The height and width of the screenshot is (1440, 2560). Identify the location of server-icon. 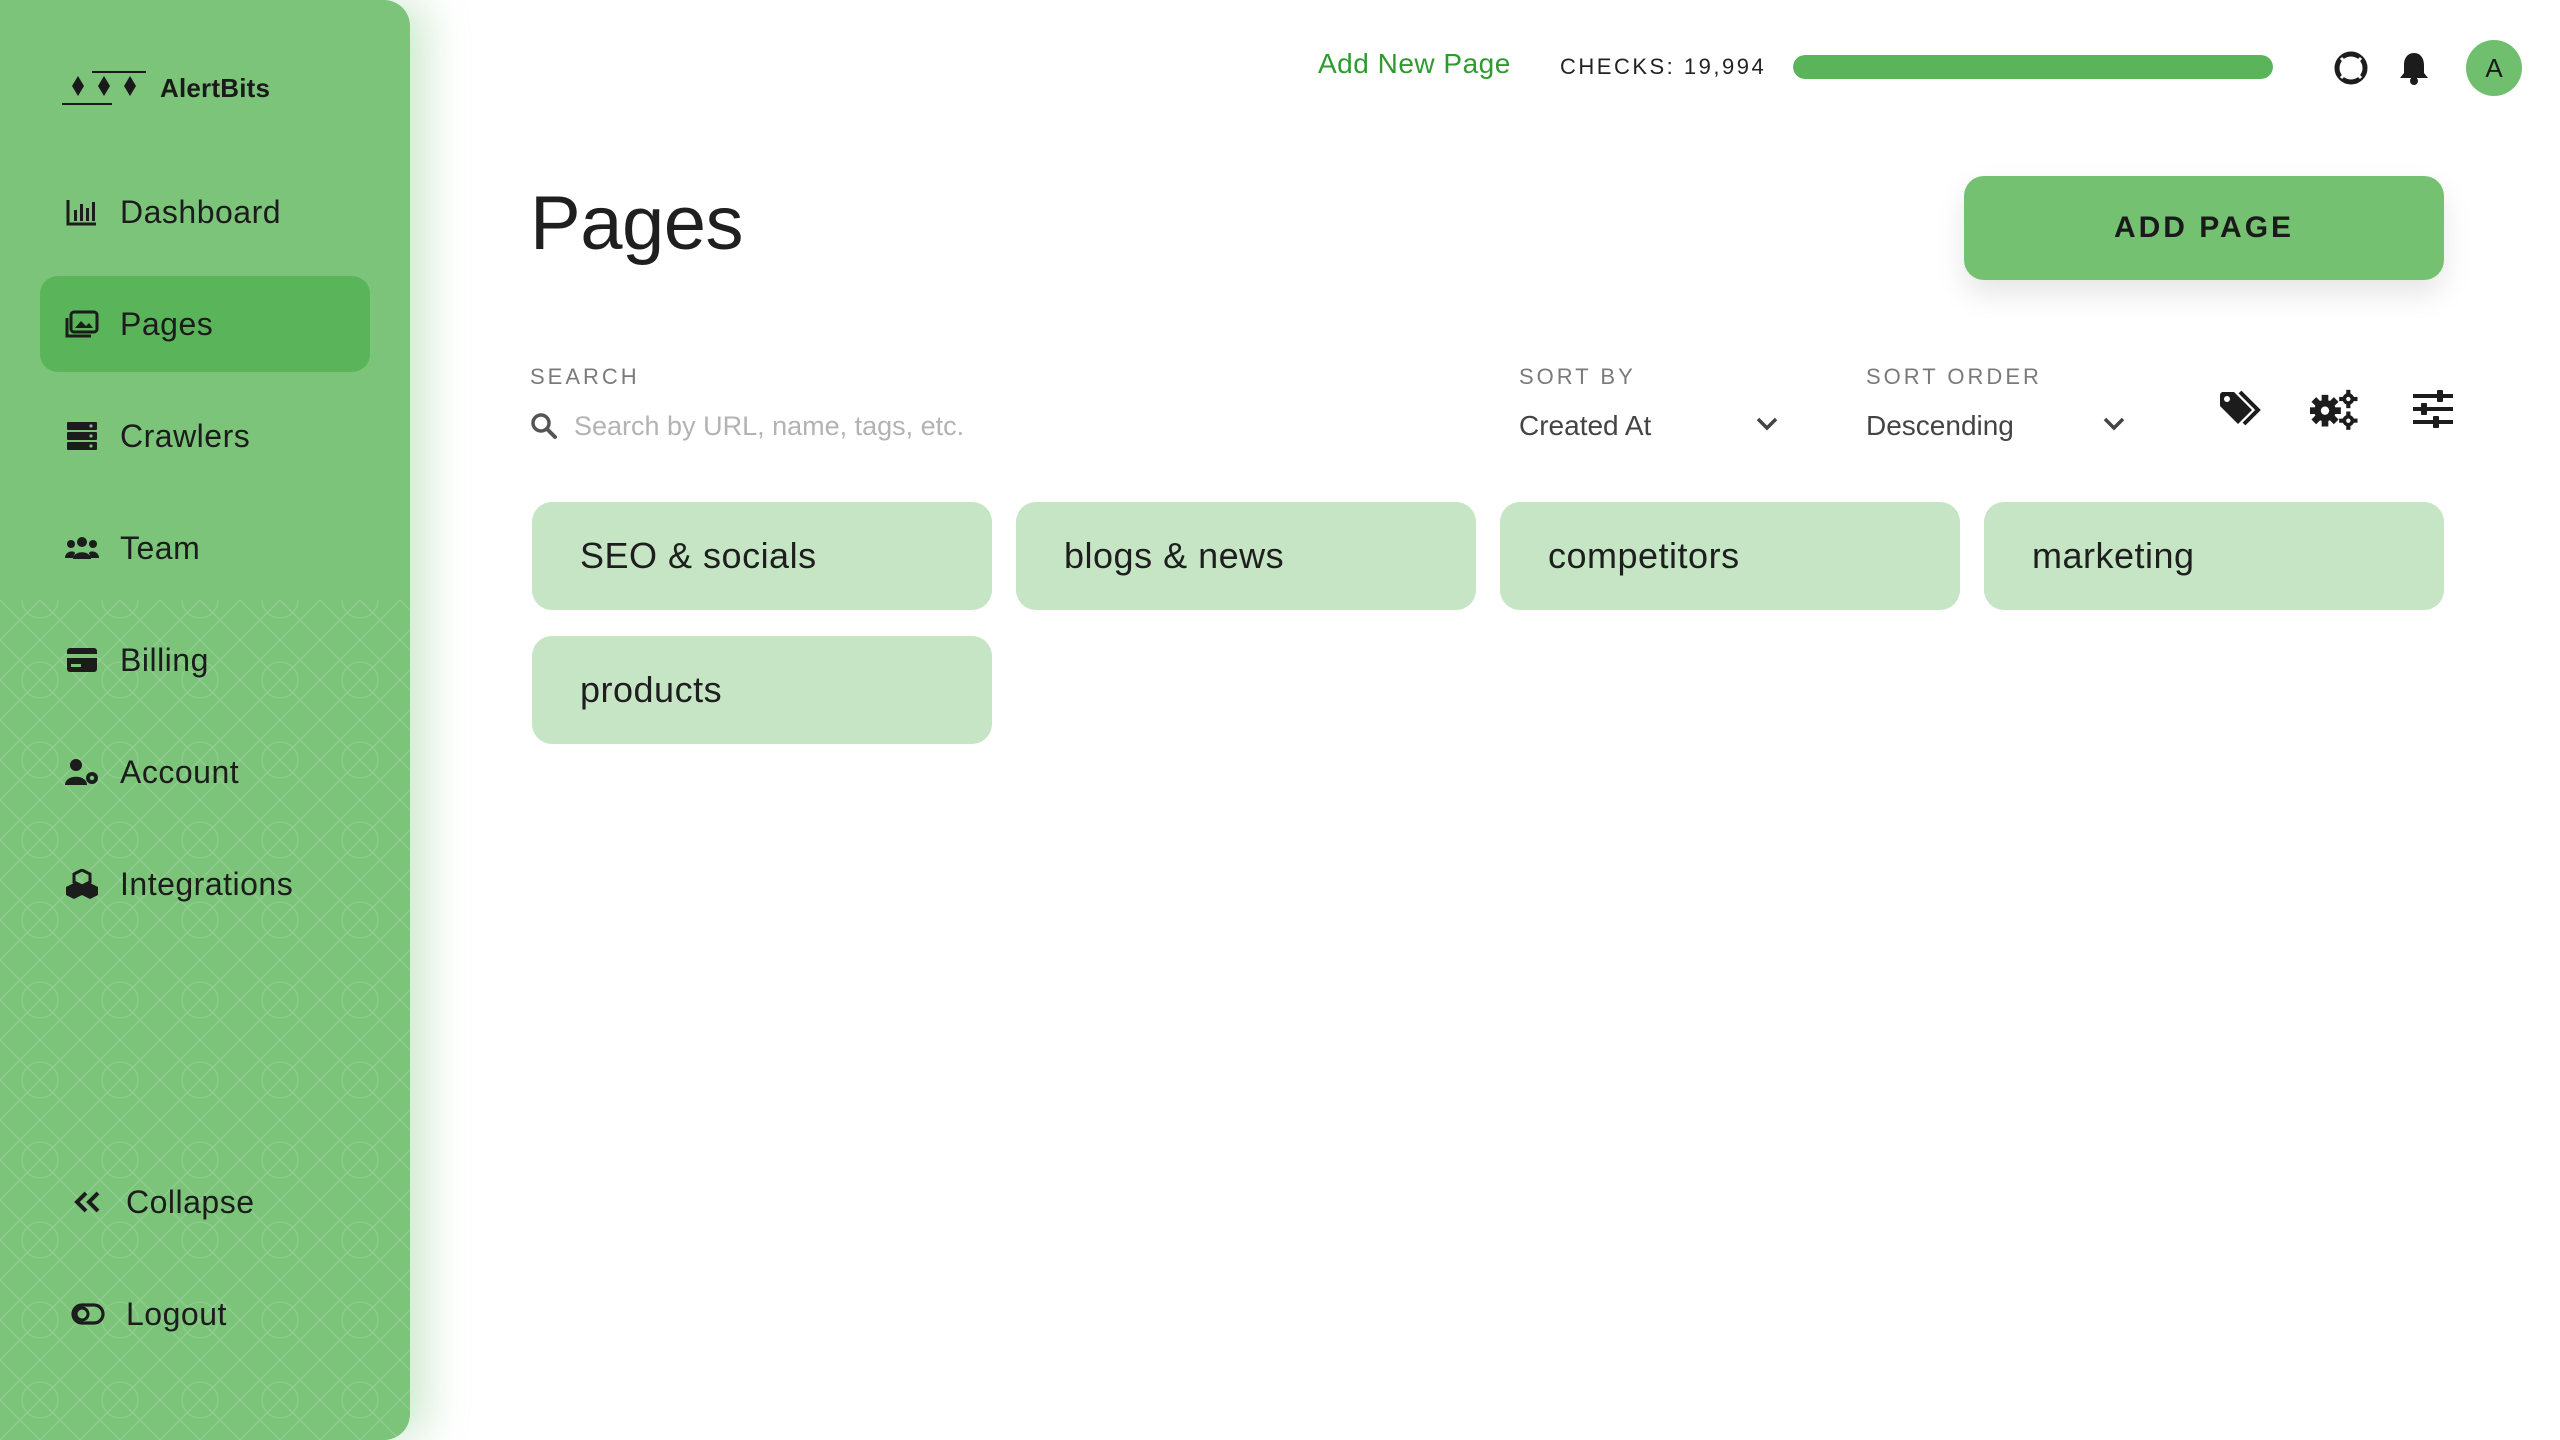
(82, 436).